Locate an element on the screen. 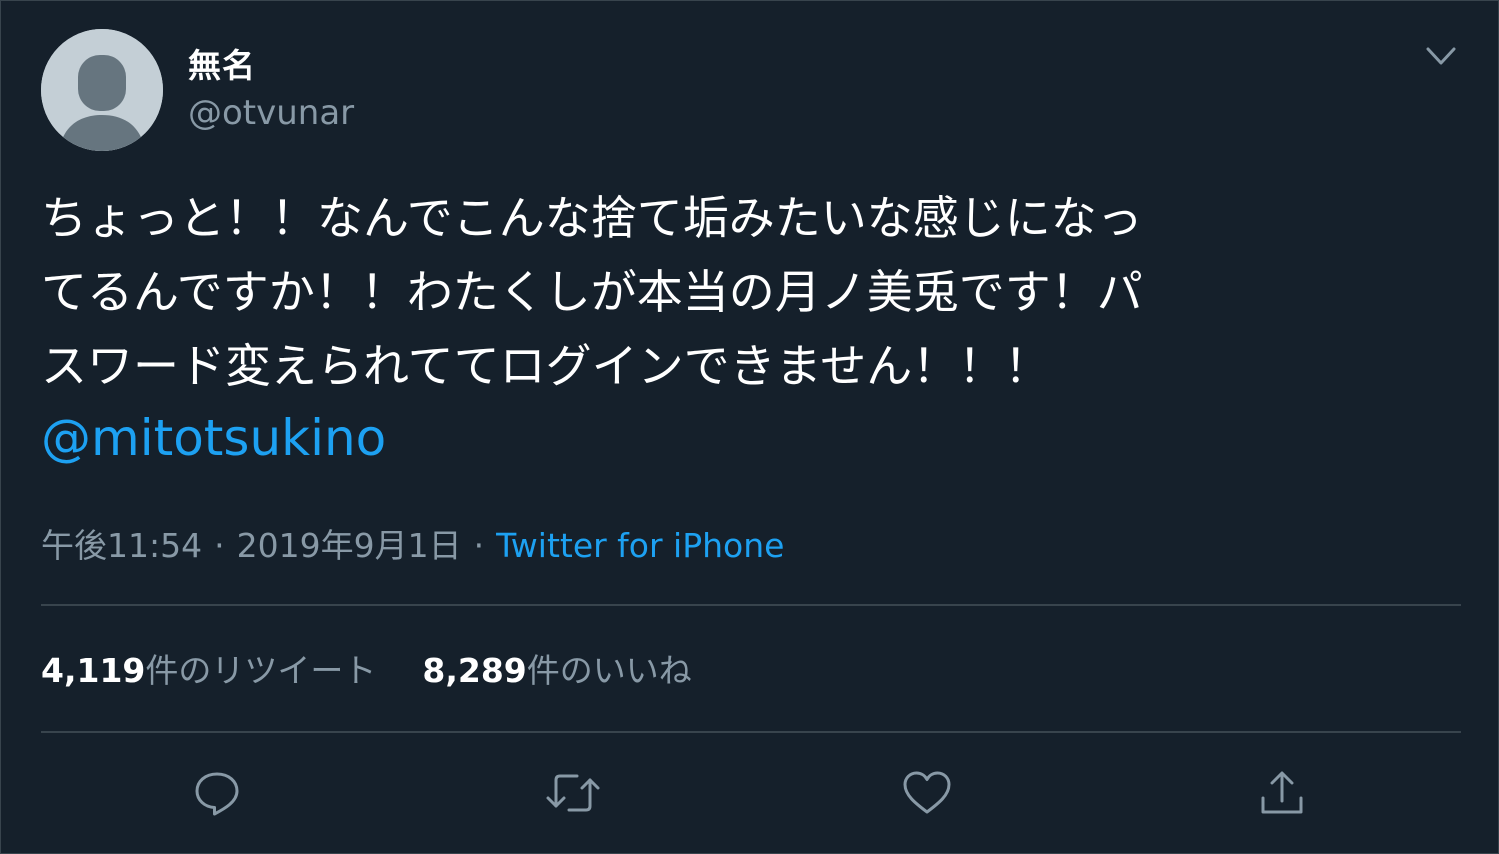 The width and height of the screenshot is (1499, 854). share-button is located at coordinates (1282, 793).